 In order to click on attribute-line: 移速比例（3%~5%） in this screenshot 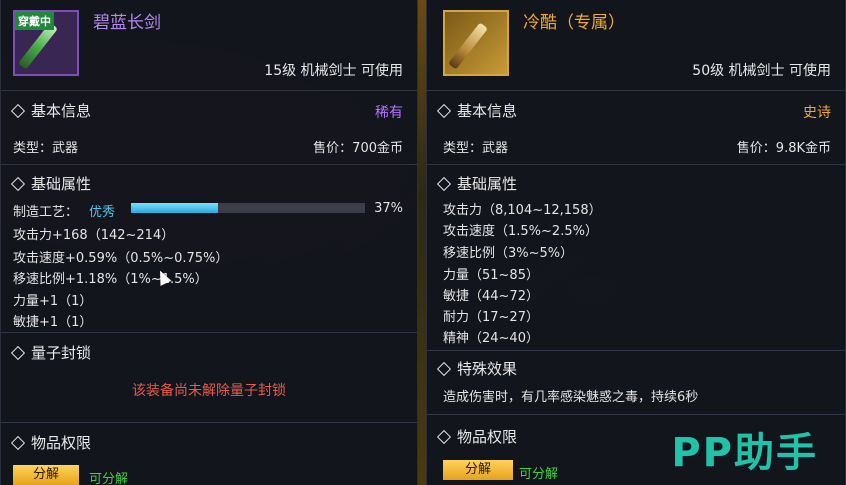, I will do `click(508, 253)`.